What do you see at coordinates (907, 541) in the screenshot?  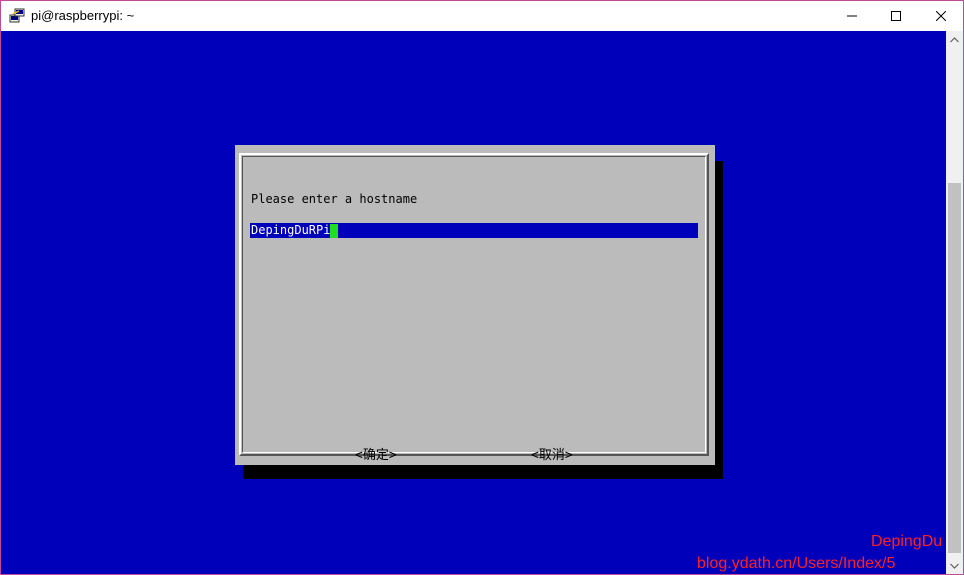 I see `watermark-author: DepingDu` at bounding box center [907, 541].